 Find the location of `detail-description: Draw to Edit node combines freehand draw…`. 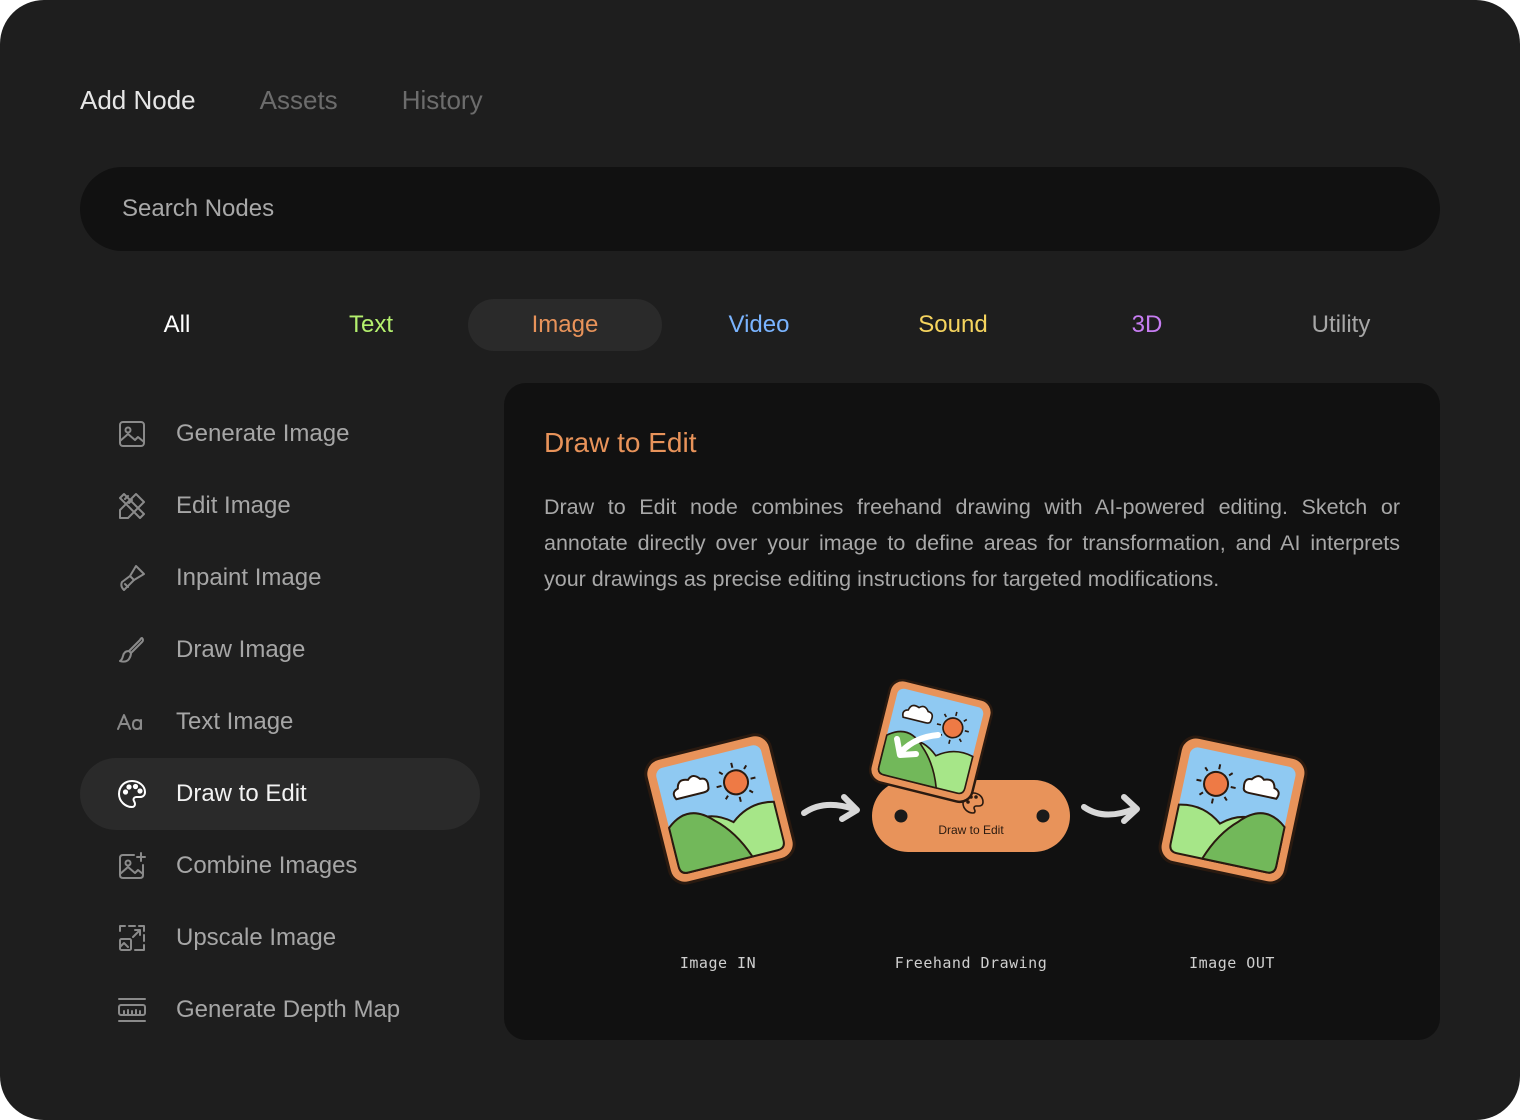

detail-description: Draw to Edit node combines freehand draw… is located at coordinates (972, 543).